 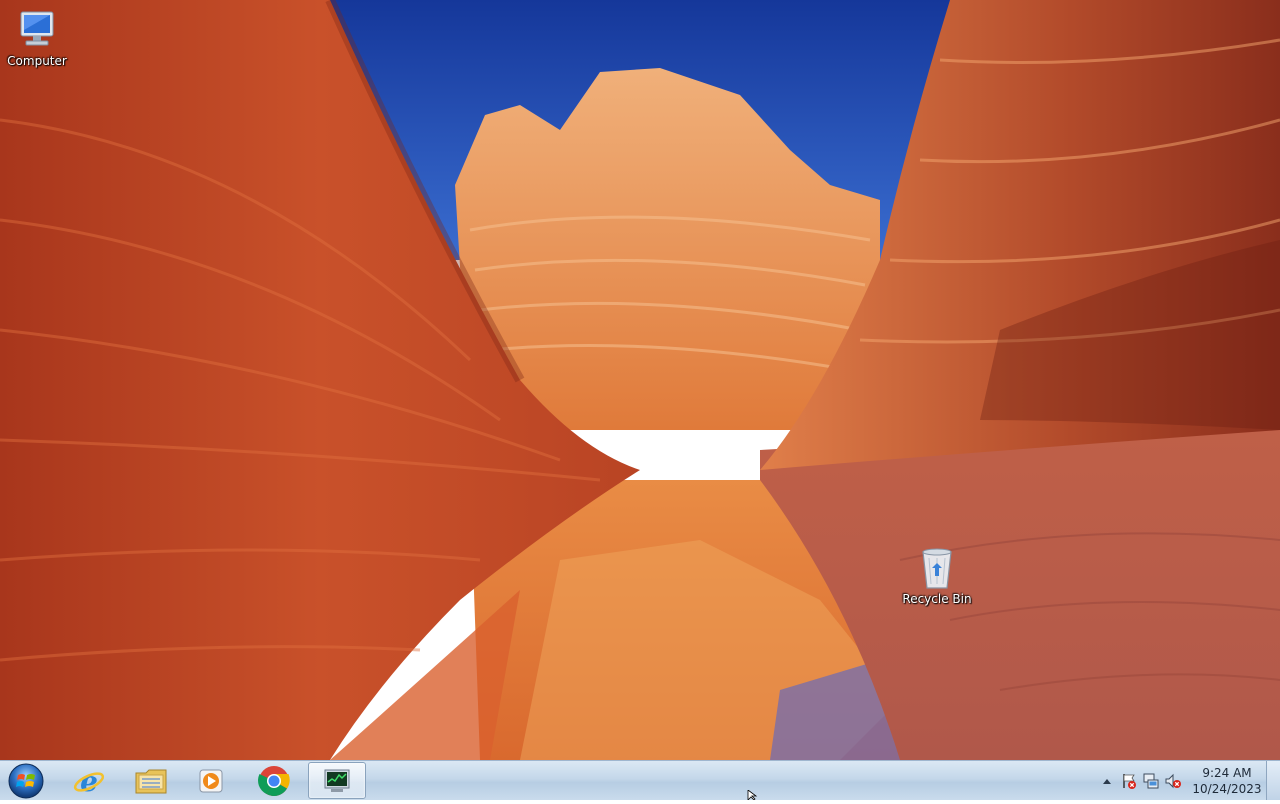 I want to click on start-button, so click(x=26, y=781).